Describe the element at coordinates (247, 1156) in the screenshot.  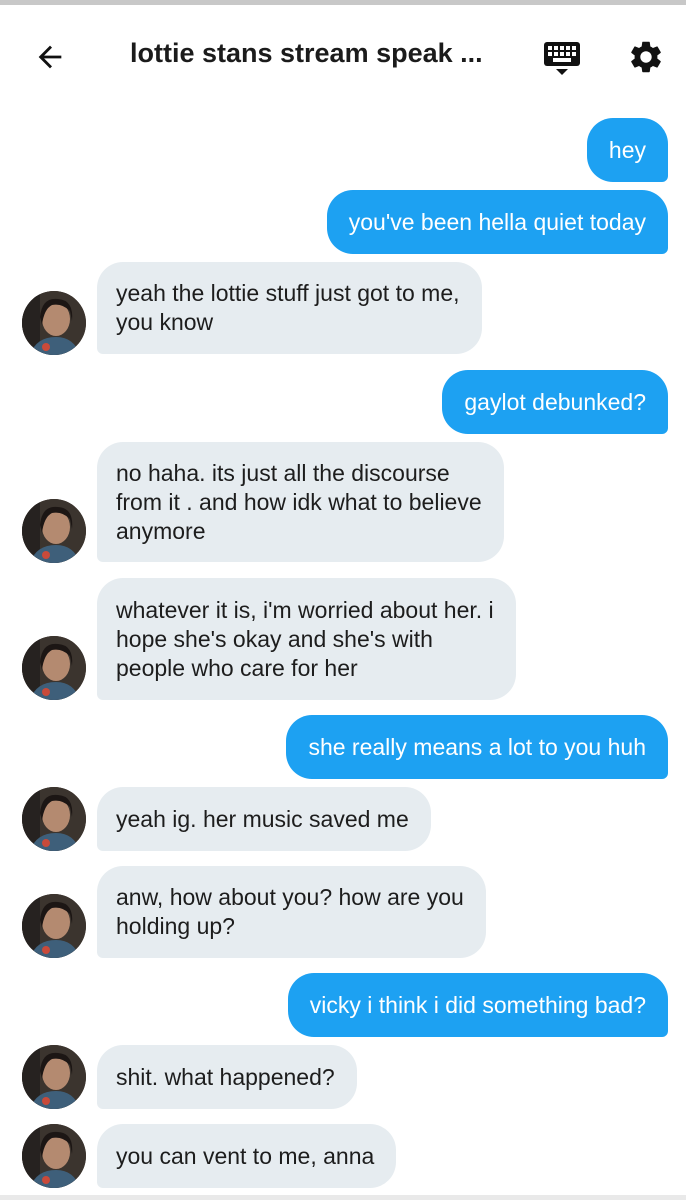
I see `incoming-message: you can vent to me, anna` at that location.